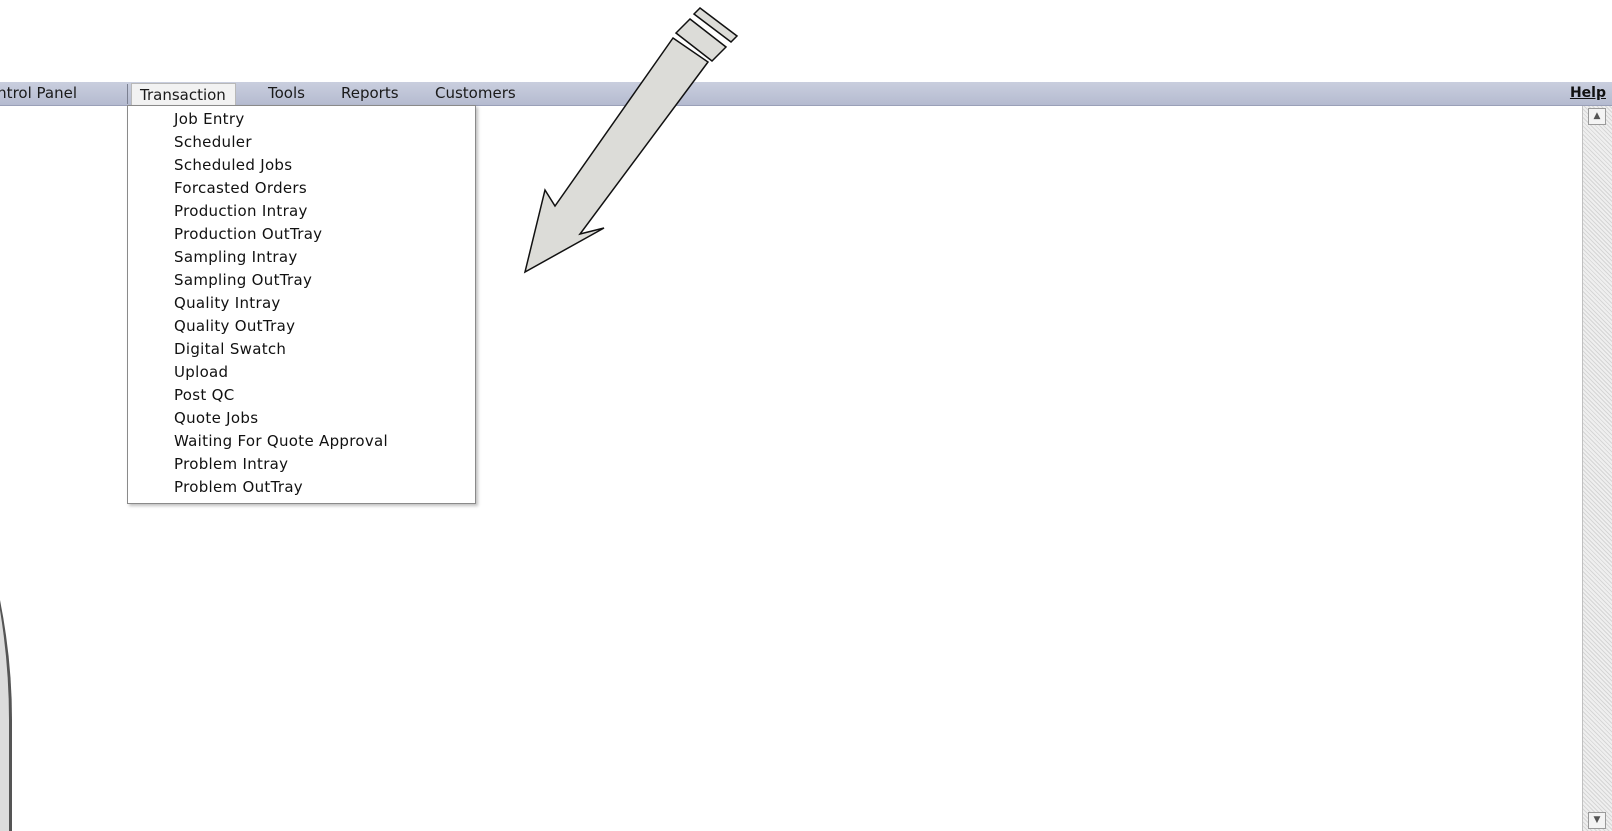 The height and width of the screenshot is (831, 1612). Describe the element at coordinates (475, 93) in the screenshot. I see `menu-customers: Customers` at that location.